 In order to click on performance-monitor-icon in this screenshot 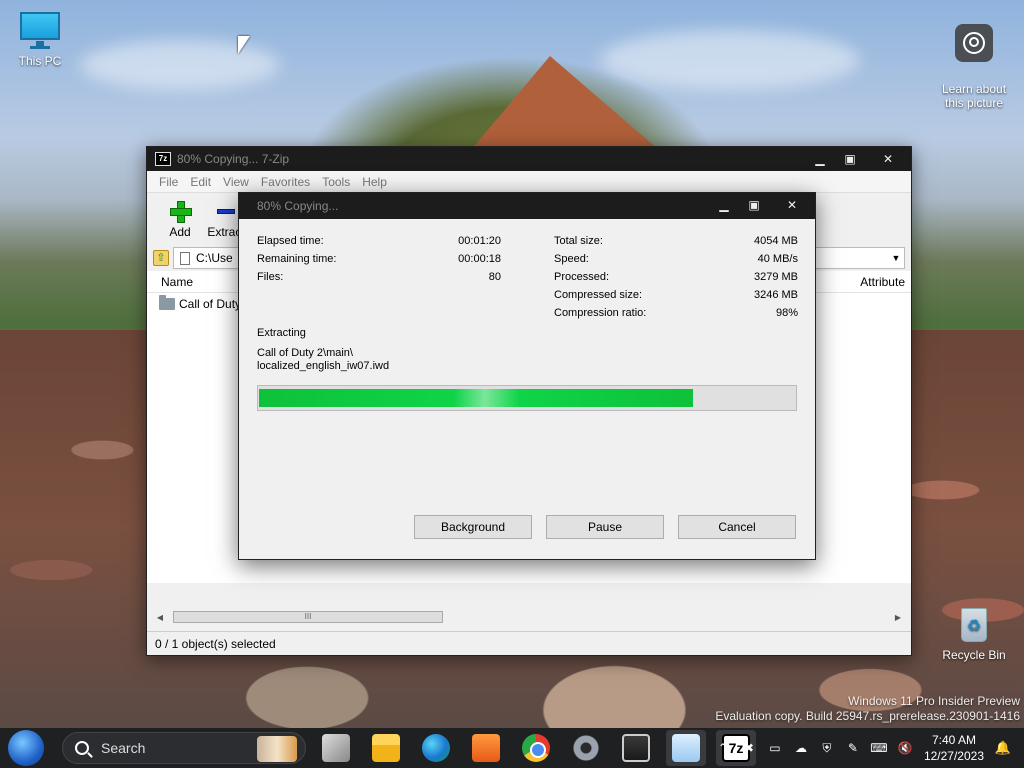, I will do `click(686, 748)`.